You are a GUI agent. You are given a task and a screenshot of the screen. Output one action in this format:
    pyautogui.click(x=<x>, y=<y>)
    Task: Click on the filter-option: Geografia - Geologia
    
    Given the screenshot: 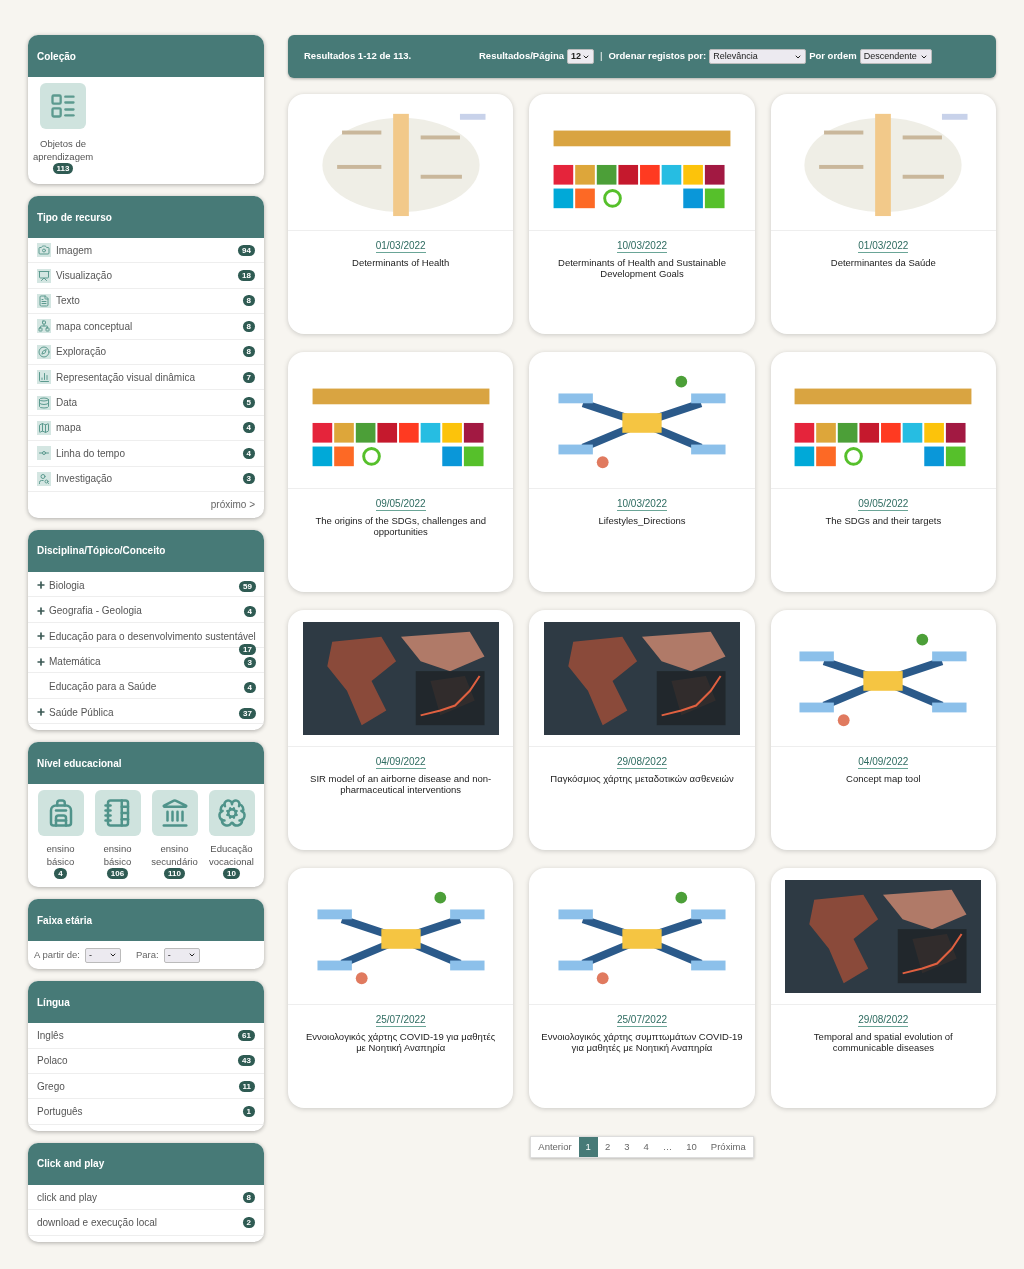 What is the action you would take?
    pyautogui.click(x=95, y=611)
    